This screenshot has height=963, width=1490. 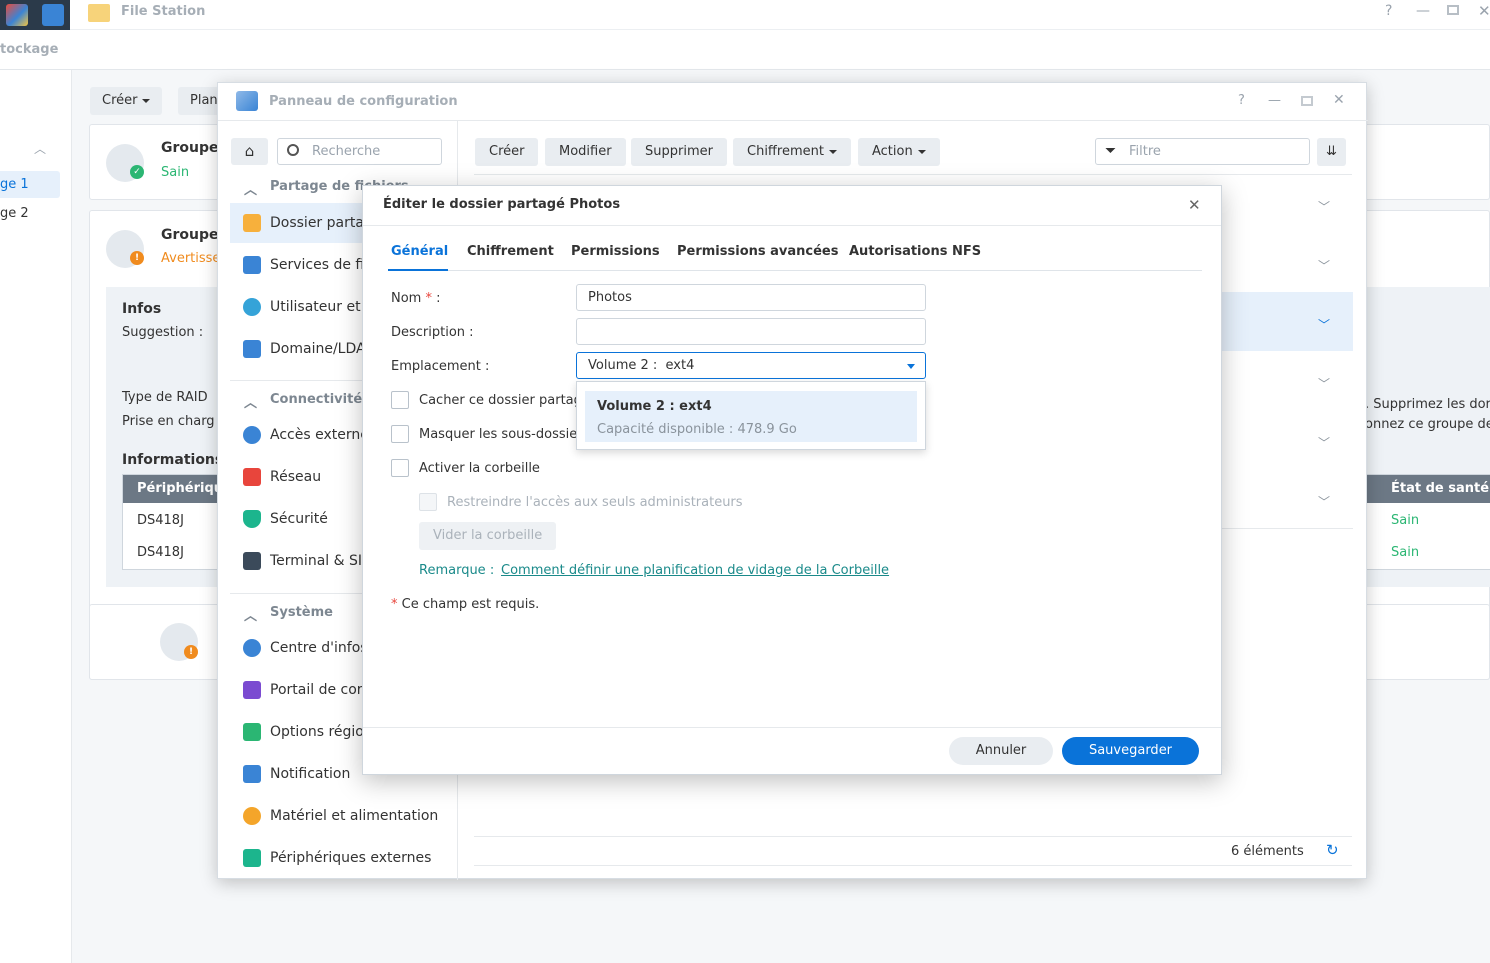 What do you see at coordinates (310, 774) in the screenshot?
I see `sidebar-item-label: Notification` at bounding box center [310, 774].